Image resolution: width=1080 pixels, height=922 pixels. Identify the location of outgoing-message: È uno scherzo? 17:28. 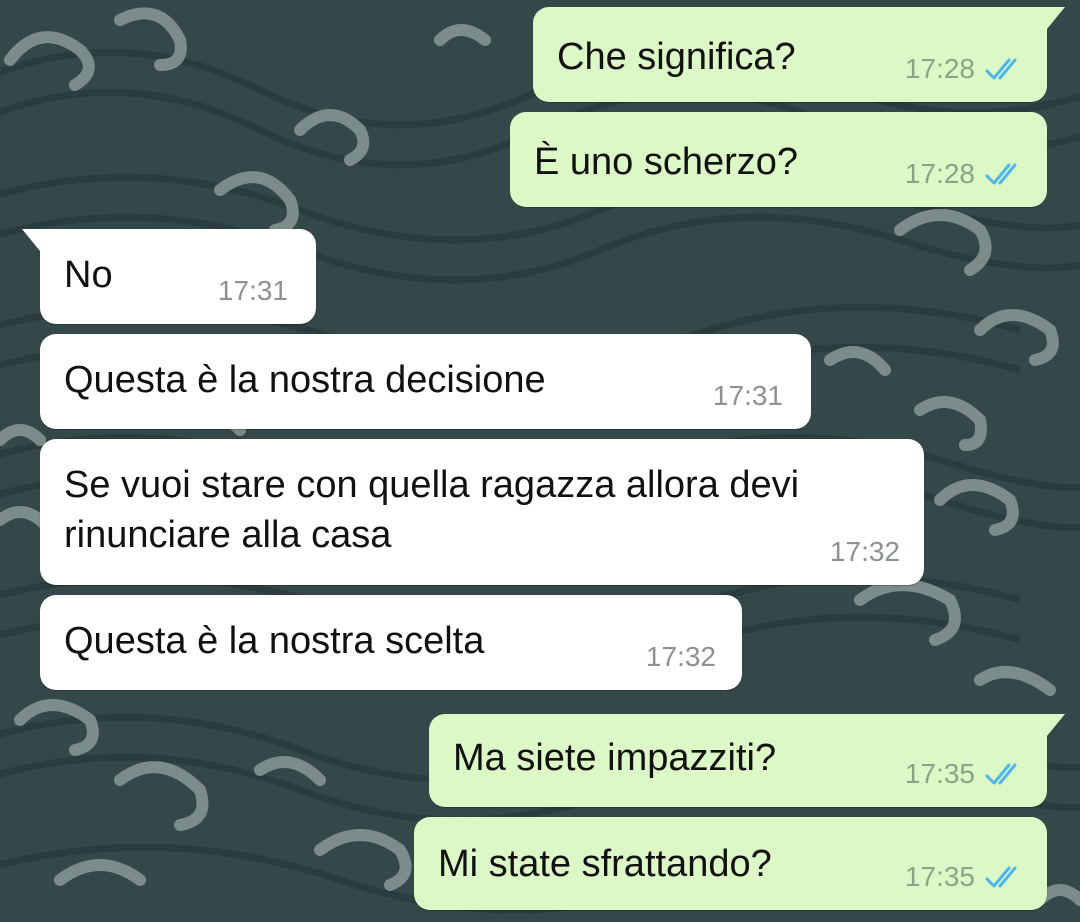
(778, 159).